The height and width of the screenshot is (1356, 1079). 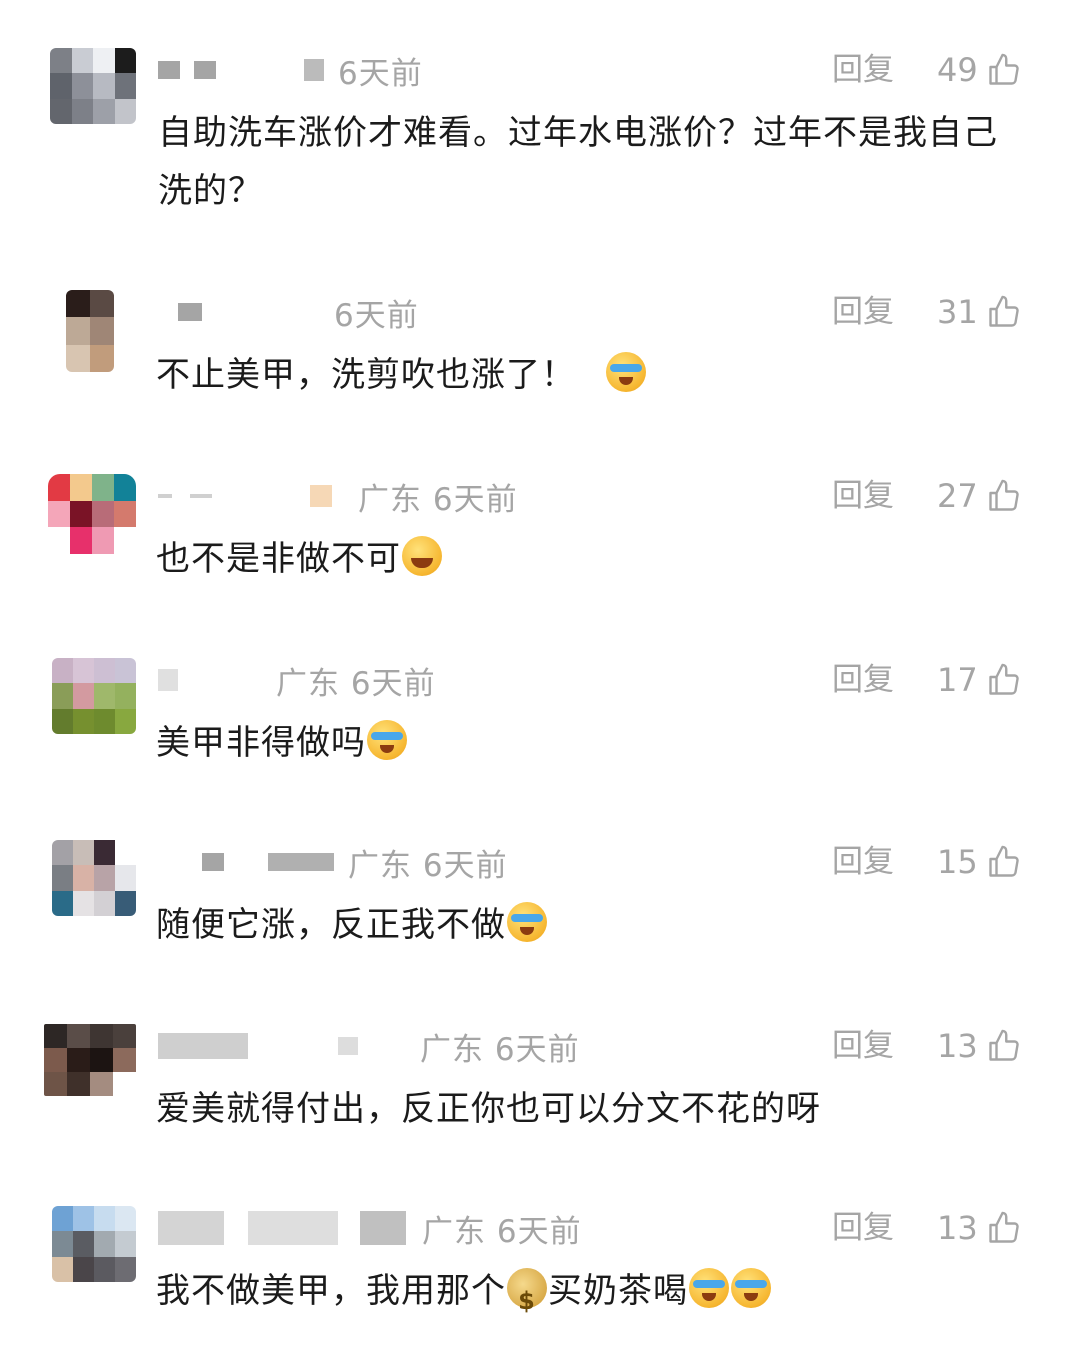 I want to click on grin-emoji-icon, so click(x=422, y=556).